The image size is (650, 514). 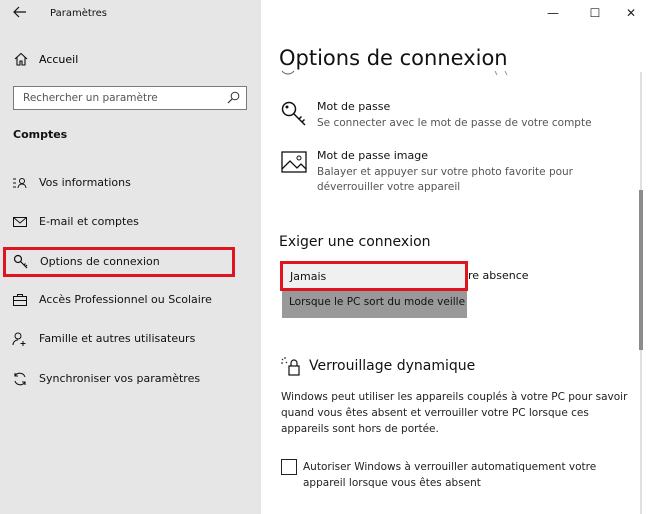 What do you see at coordinates (20, 183) in the screenshot?
I see `user-info-icon` at bounding box center [20, 183].